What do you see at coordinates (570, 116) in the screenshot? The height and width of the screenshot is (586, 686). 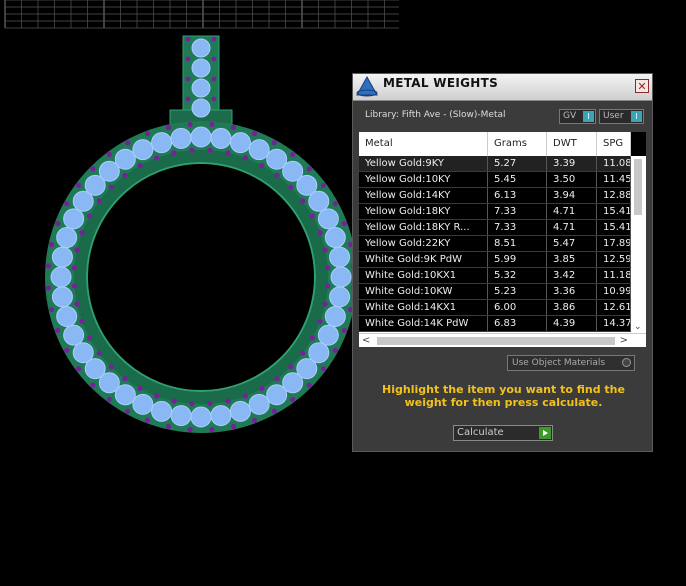 I see `gv-toggle-label: GV` at bounding box center [570, 116].